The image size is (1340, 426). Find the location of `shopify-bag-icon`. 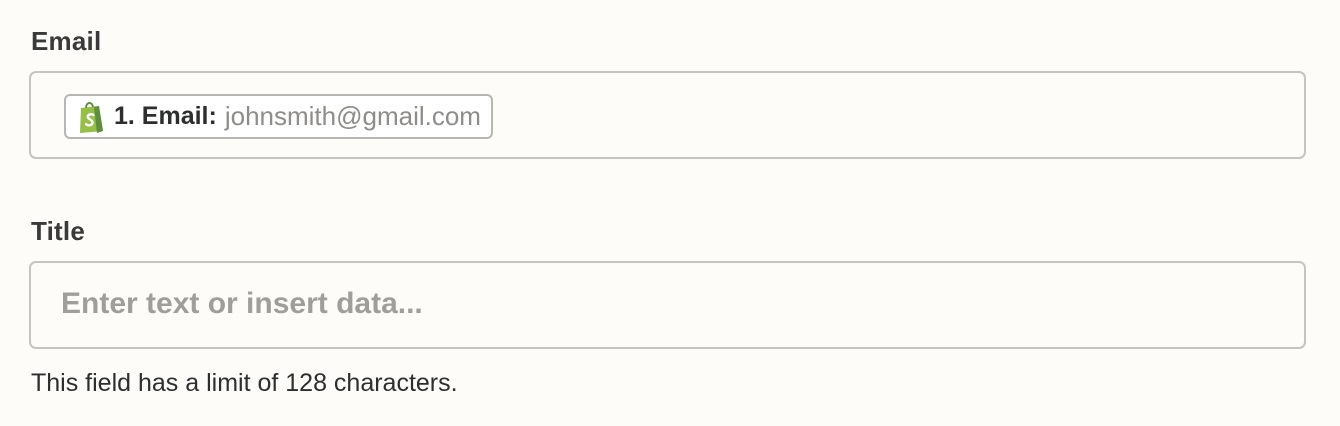

shopify-bag-icon is located at coordinates (91, 117).